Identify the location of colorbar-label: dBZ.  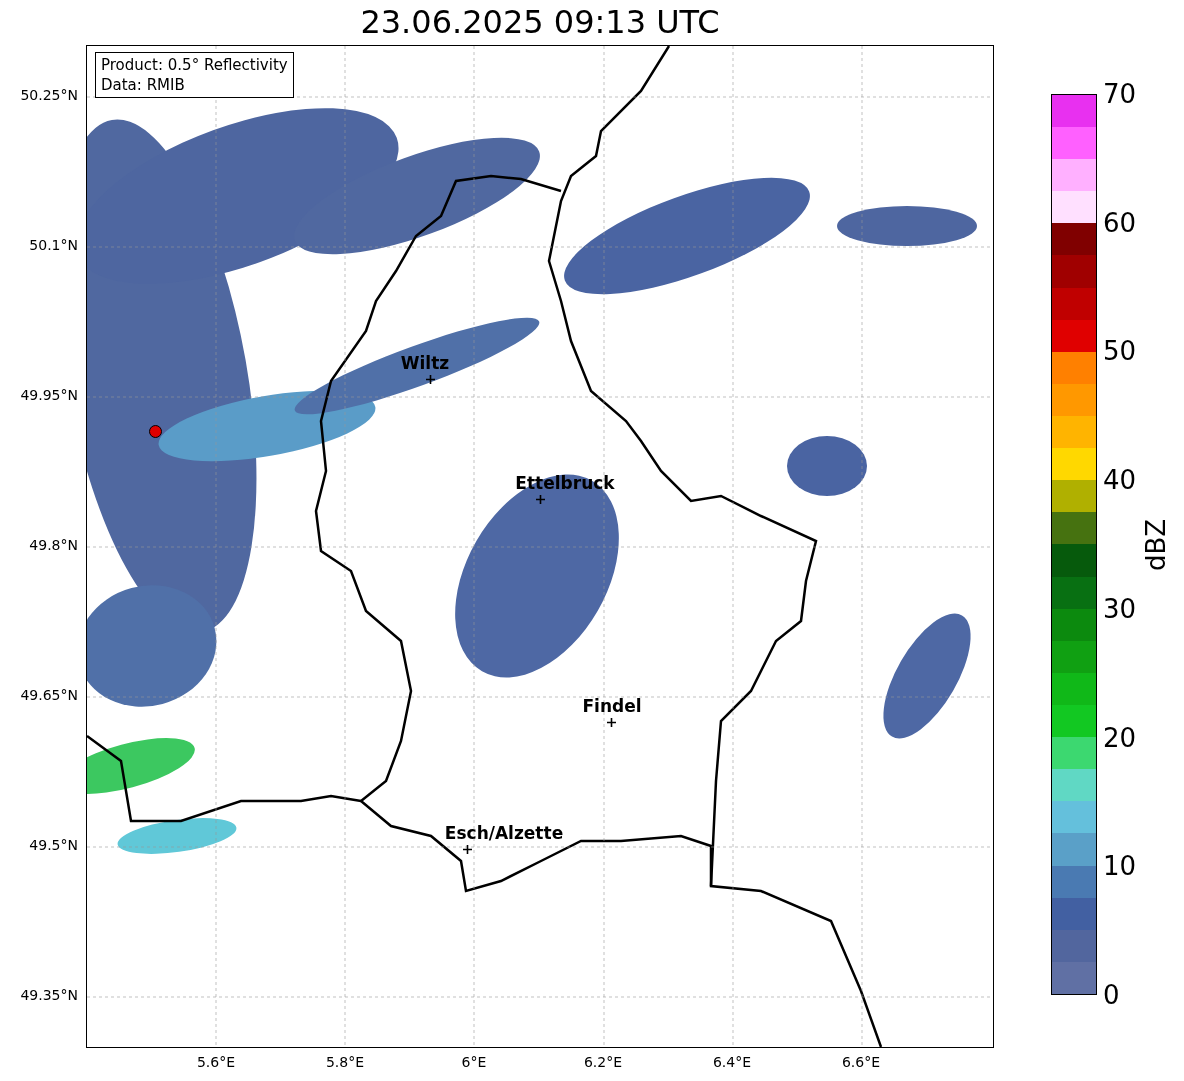
(1156, 544).